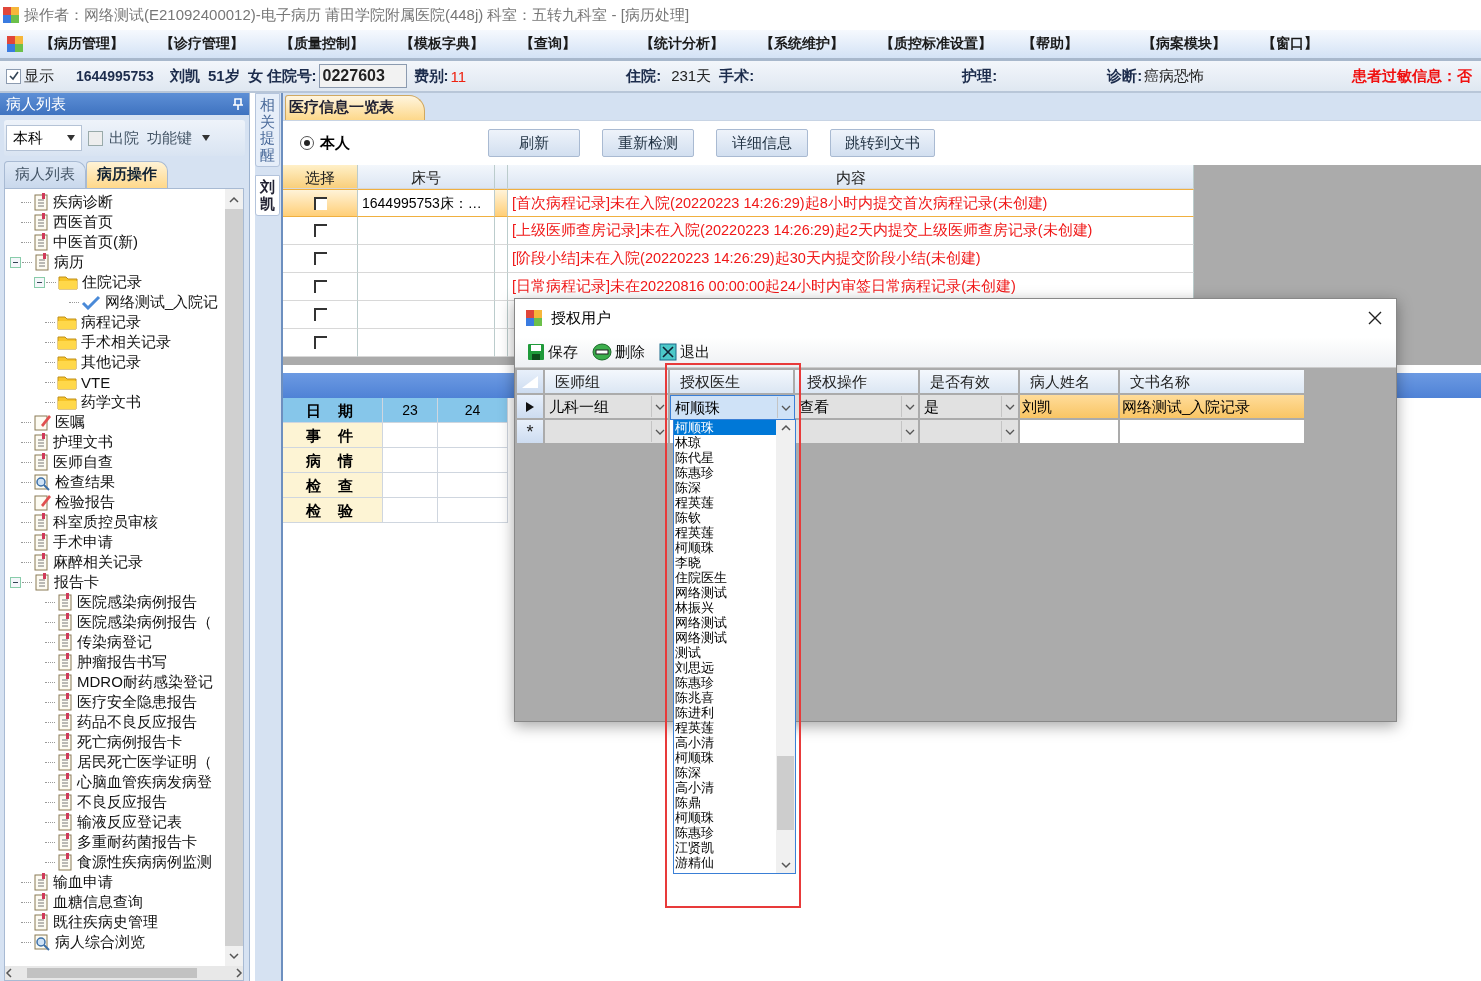 The width and height of the screenshot is (1481, 981). Describe the element at coordinates (105, 922) in the screenshot. I see `tree-item: 既往疾病史管理` at that location.